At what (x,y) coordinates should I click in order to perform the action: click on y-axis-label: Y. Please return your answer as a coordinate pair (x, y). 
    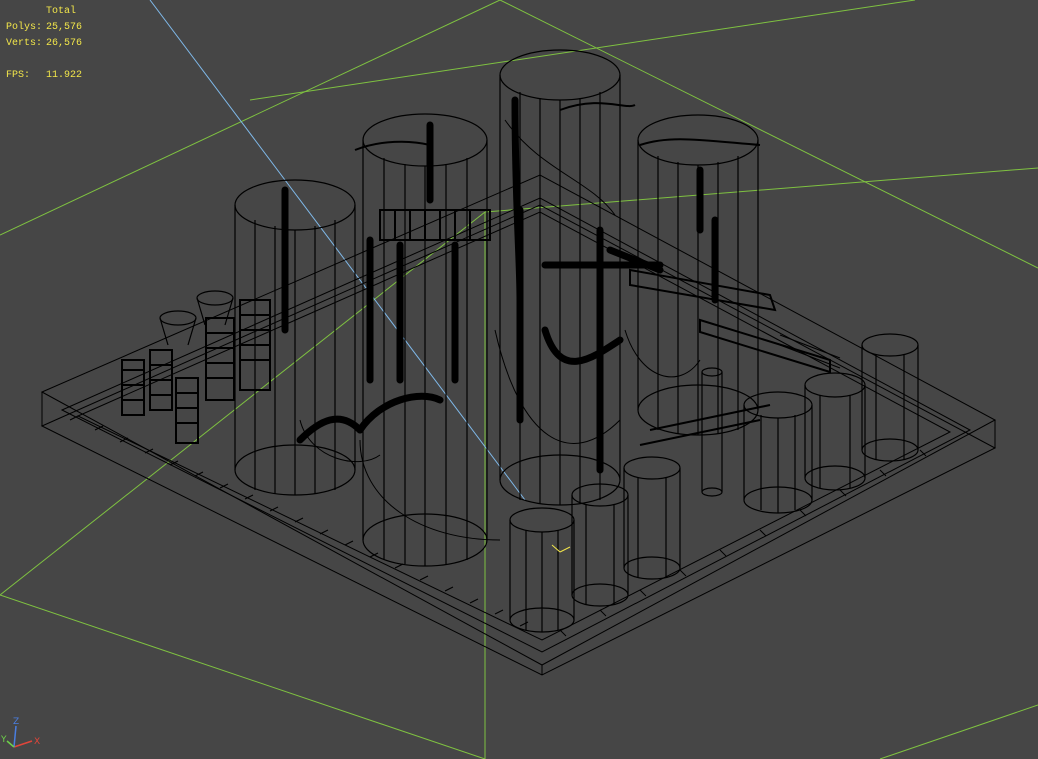
    Looking at the image, I should click on (3, 740).